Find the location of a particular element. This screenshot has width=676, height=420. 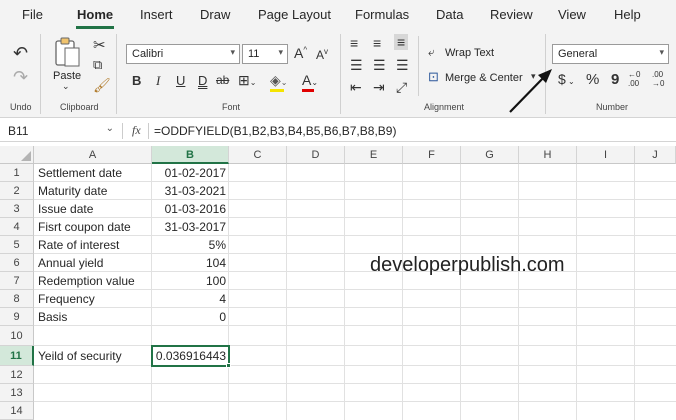

row-header: 2 is located at coordinates (17, 191).